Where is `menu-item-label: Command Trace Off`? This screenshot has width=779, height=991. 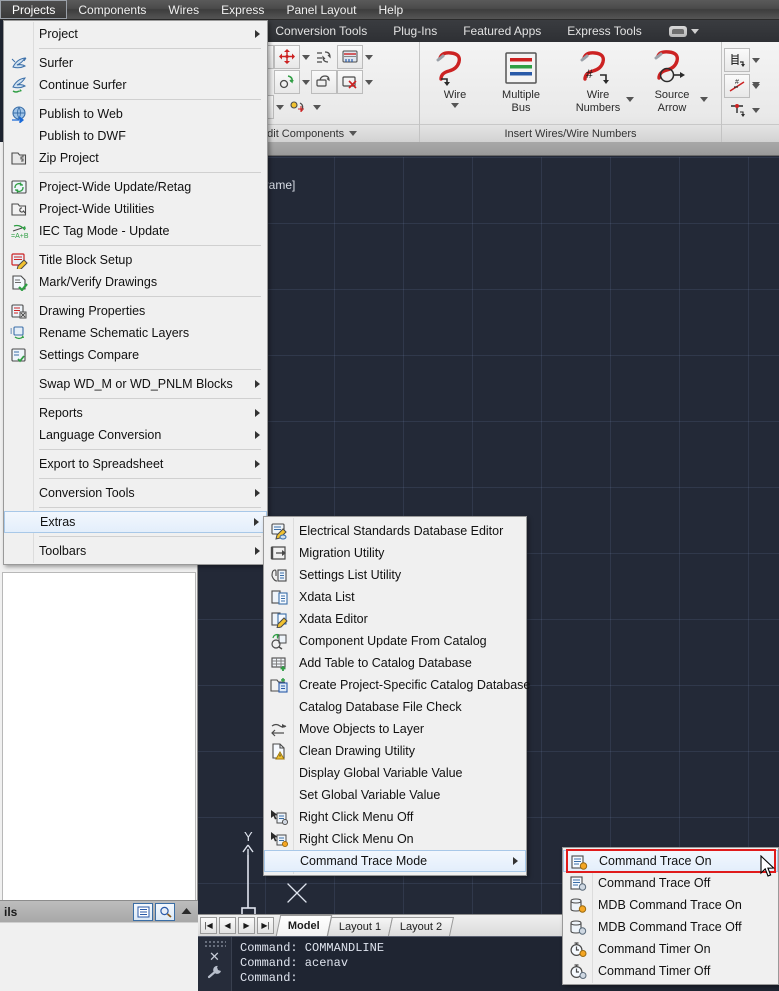 menu-item-label: Command Trace Off is located at coordinates (654, 883).